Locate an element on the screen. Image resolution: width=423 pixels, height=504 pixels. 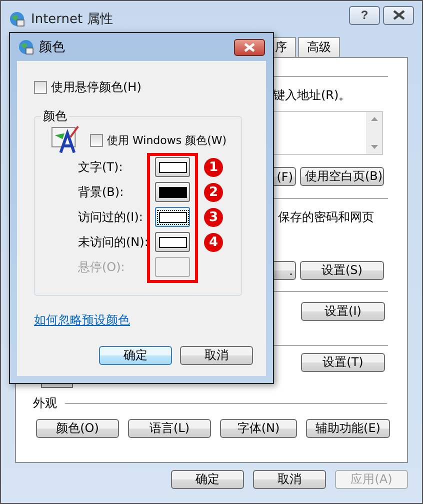
dialog-title: 颜色 is located at coordinates (52, 47).